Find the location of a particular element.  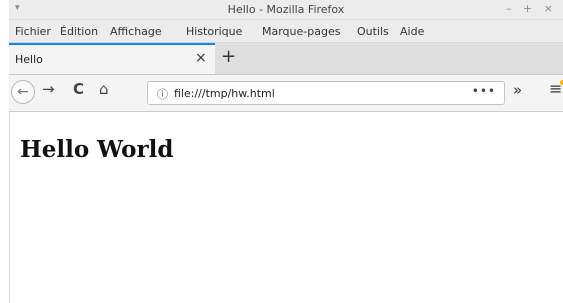

menu-historique: Historique is located at coordinates (214, 31).